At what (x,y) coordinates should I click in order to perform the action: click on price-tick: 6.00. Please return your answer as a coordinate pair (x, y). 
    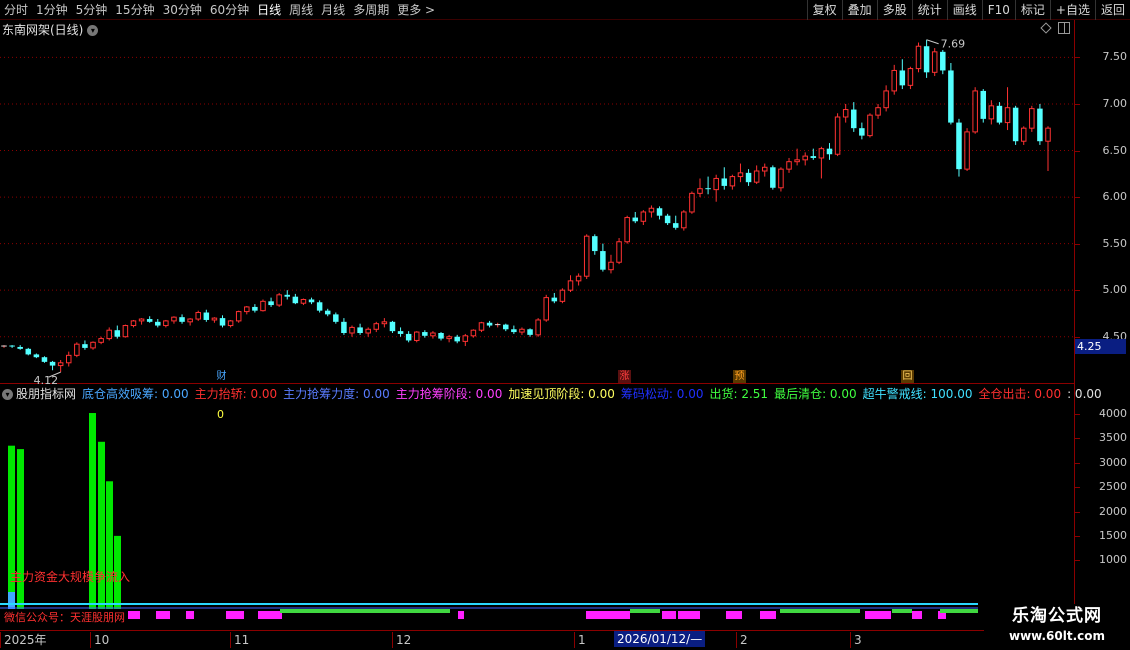
    Looking at the image, I should click on (1102, 197).